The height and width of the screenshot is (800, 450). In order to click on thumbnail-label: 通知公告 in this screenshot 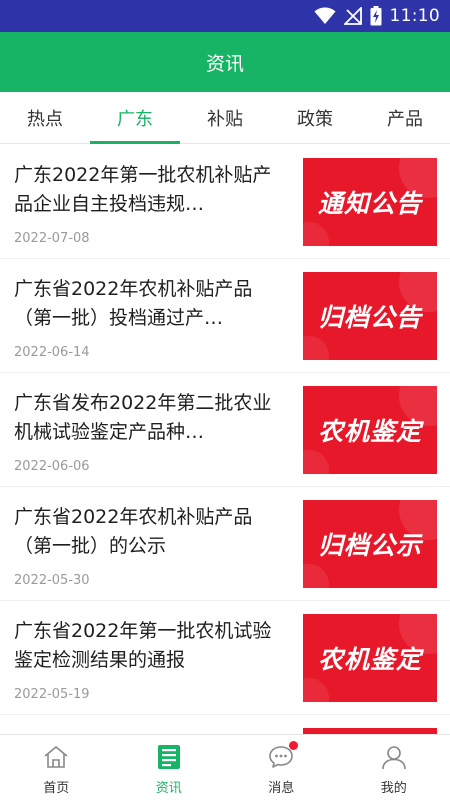, I will do `click(369, 203)`.